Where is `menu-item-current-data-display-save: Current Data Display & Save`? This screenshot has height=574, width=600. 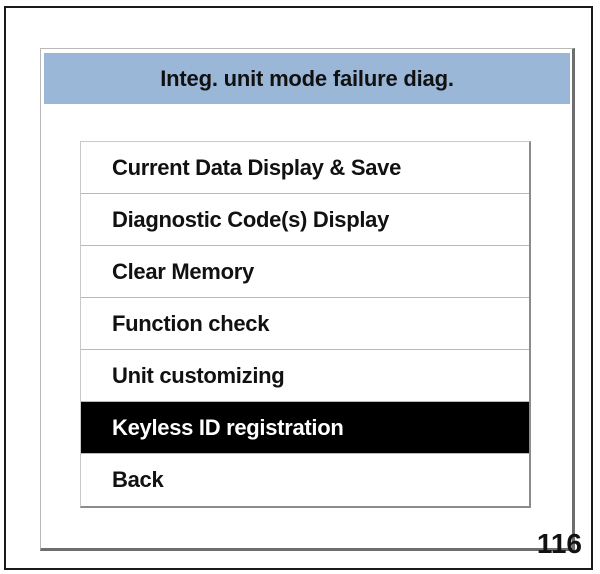 menu-item-current-data-display-save: Current Data Display & Save is located at coordinates (305, 168).